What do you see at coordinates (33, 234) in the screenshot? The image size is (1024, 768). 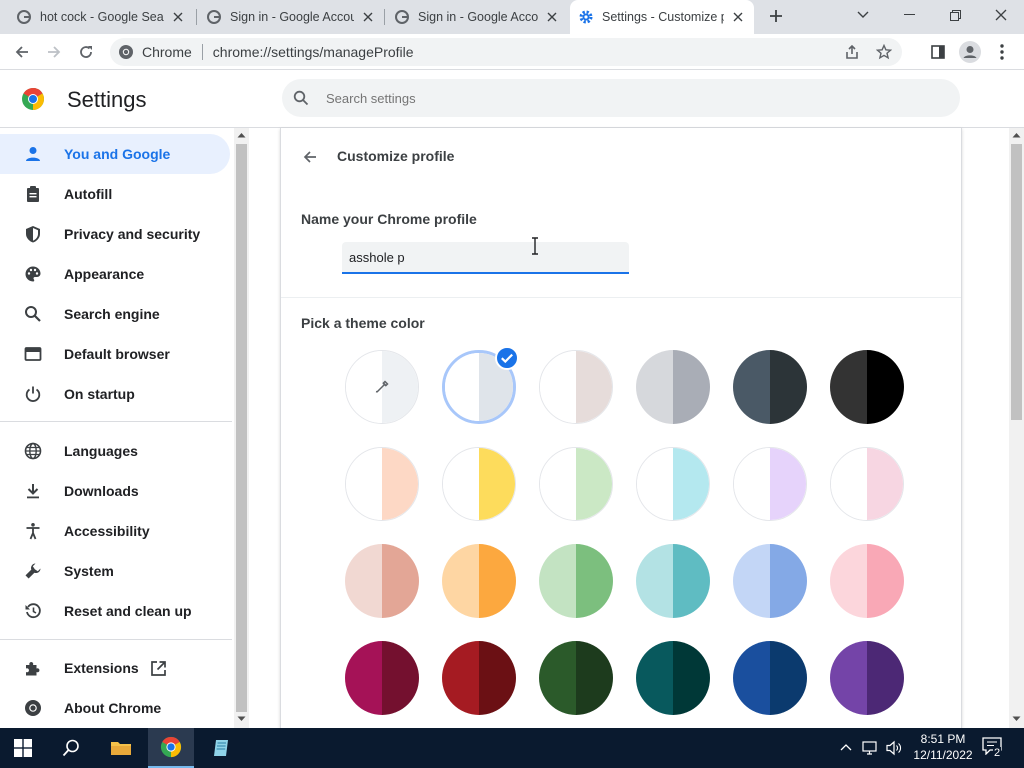 I see `shield-icon` at bounding box center [33, 234].